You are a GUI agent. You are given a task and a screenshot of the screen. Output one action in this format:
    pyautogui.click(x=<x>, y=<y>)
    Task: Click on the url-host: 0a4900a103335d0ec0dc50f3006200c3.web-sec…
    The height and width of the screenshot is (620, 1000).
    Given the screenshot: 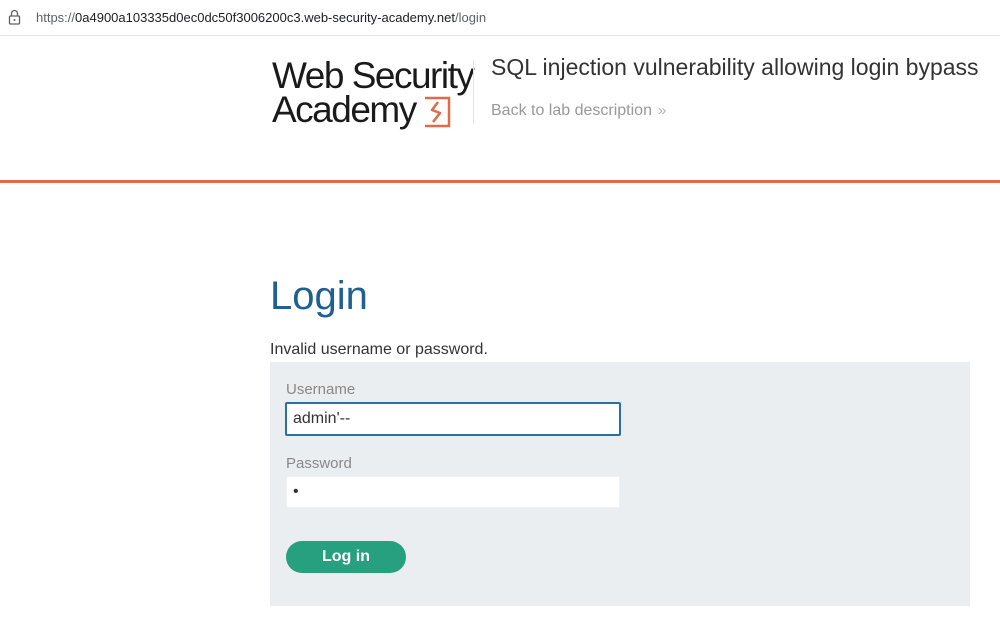 What is the action you would take?
    pyautogui.click(x=265, y=17)
    